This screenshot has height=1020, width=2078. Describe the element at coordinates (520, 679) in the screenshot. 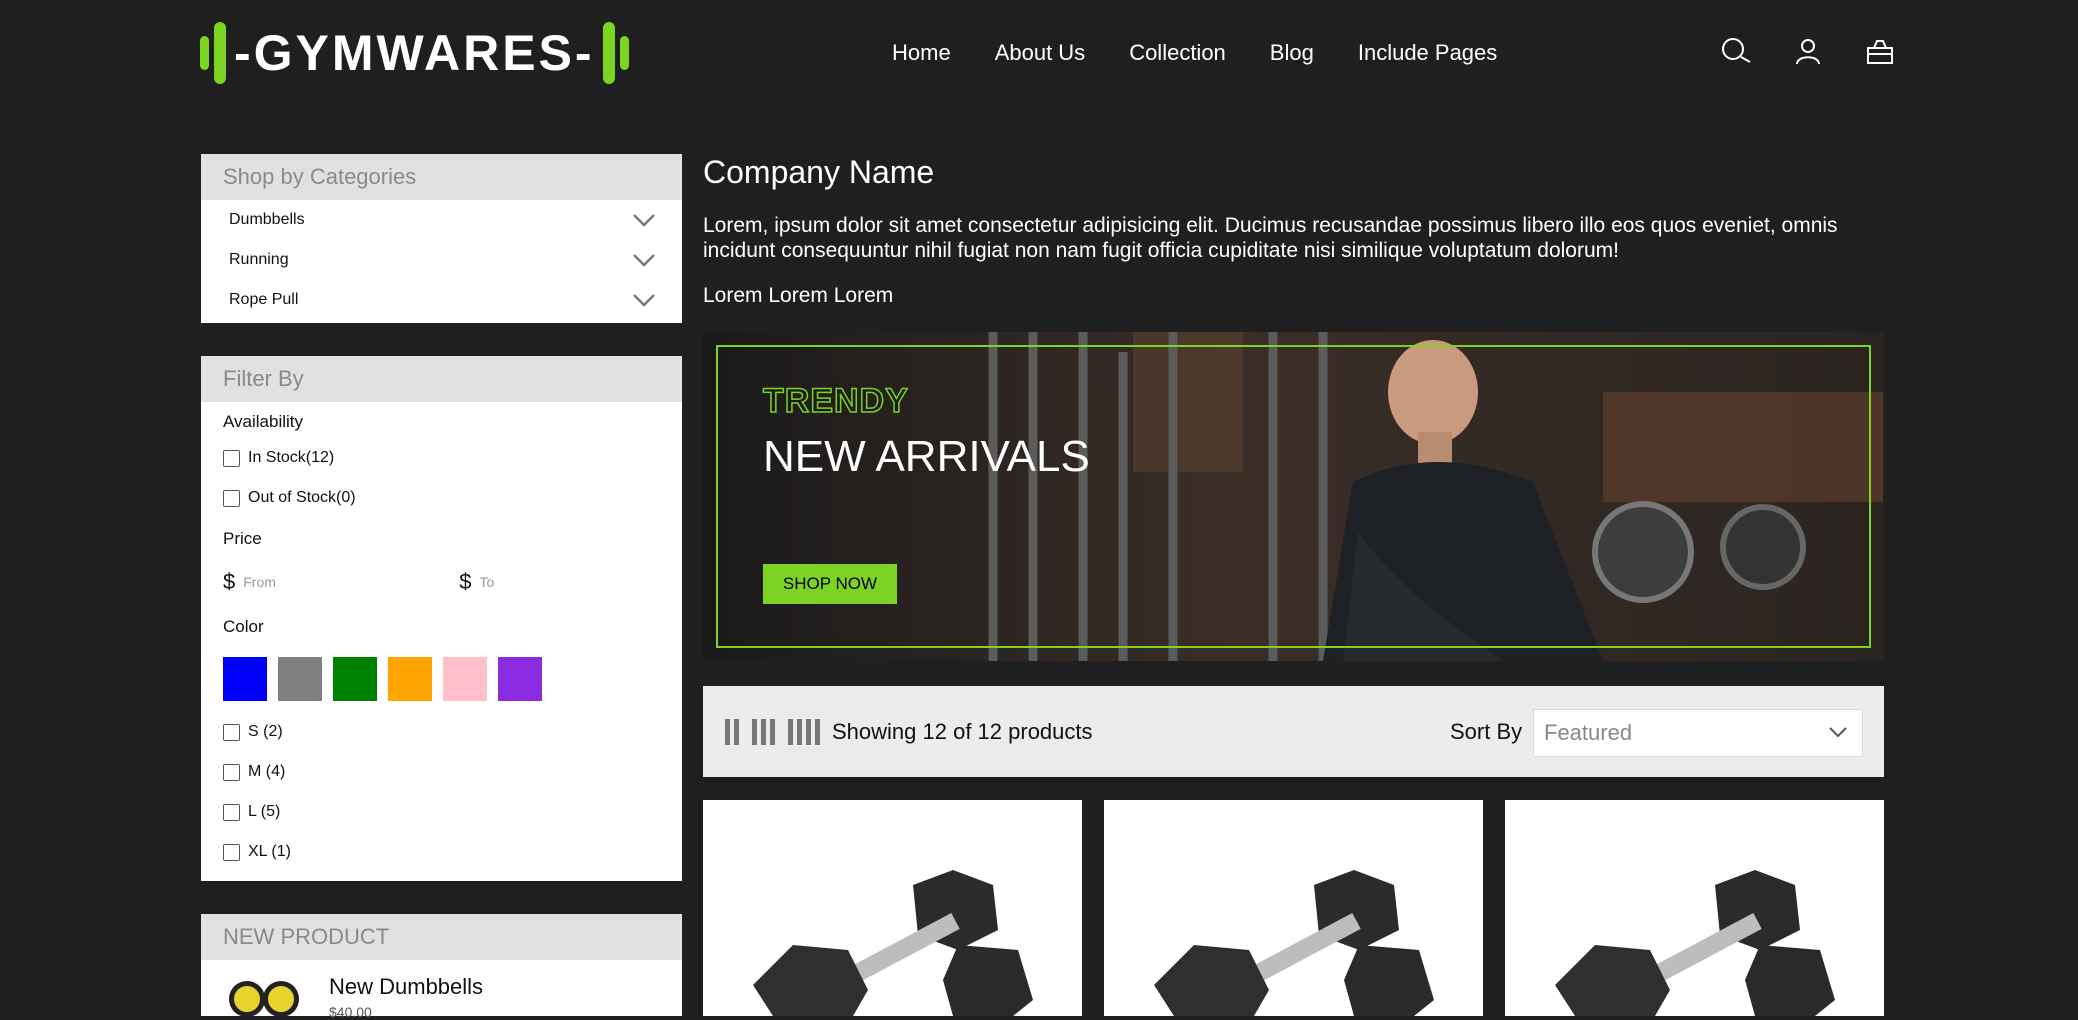

I see `color-swatch-purple` at that location.